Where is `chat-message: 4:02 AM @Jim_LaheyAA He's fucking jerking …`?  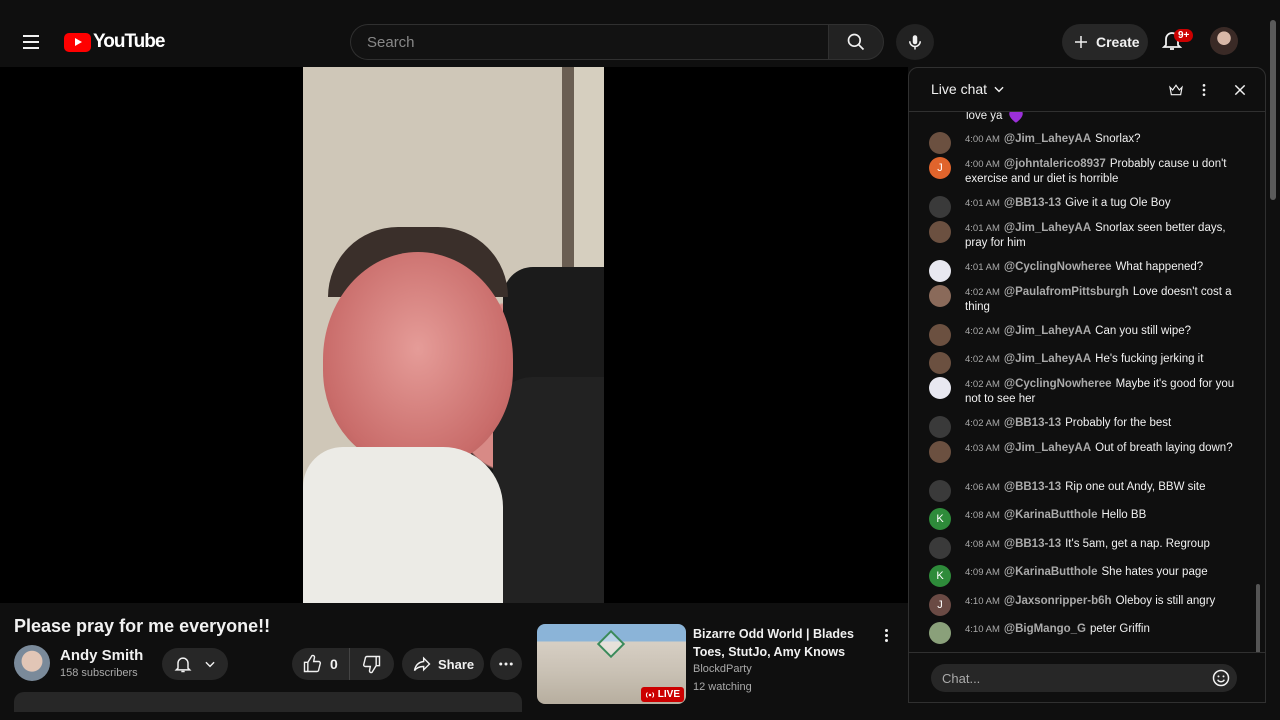 chat-message: 4:02 AM @Jim_LaheyAA He's fucking jerking … is located at coordinates (1089, 363).